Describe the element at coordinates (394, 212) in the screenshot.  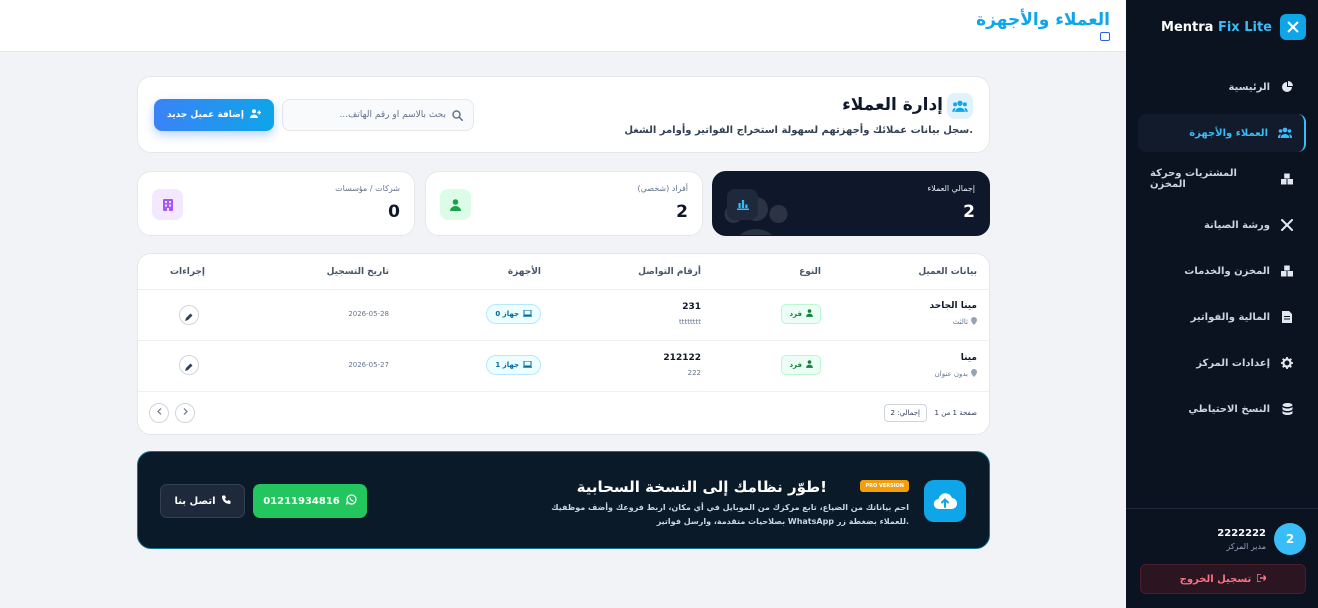
I see `stat-value: 0` at that location.